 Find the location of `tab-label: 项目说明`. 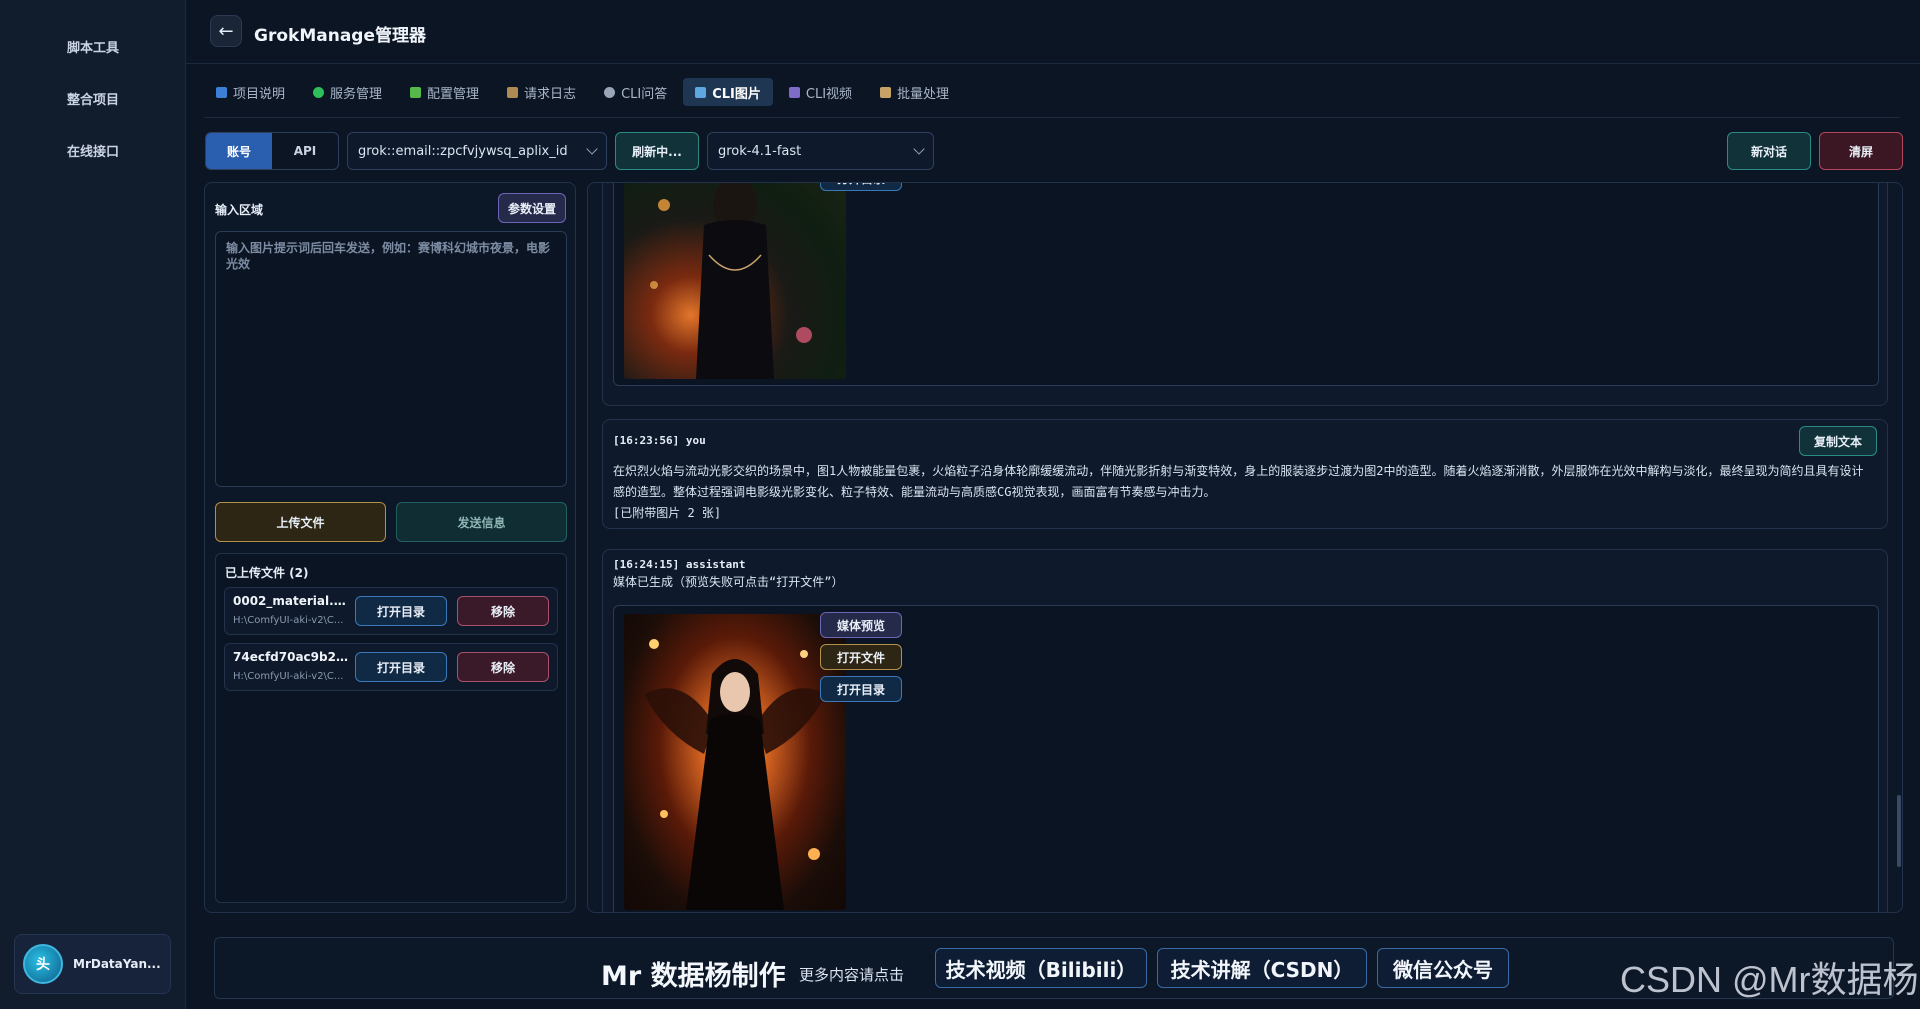

tab-label: 项目说明 is located at coordinates (259, 94).